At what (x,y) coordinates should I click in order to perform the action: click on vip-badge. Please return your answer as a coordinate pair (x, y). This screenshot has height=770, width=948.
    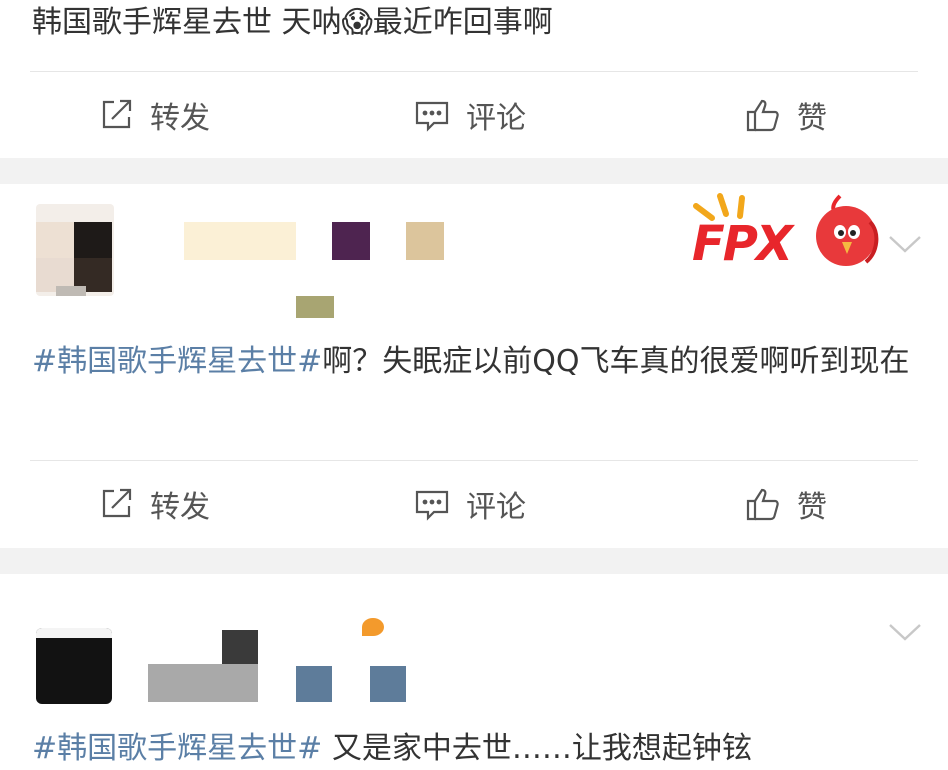
    Looking at the image, I should click on (388, 684).